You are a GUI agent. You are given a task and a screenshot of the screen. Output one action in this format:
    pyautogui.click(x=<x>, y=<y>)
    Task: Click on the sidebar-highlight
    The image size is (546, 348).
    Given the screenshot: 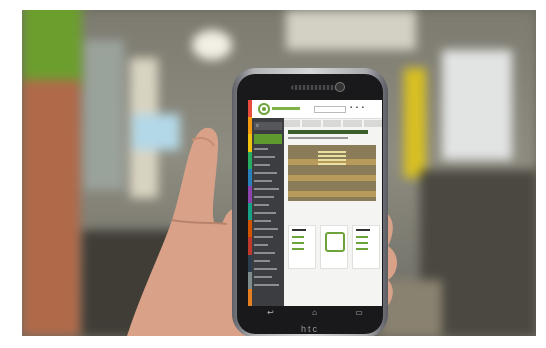 What is the action you would take?
    pyautogui.click(x=268, y=139)
    